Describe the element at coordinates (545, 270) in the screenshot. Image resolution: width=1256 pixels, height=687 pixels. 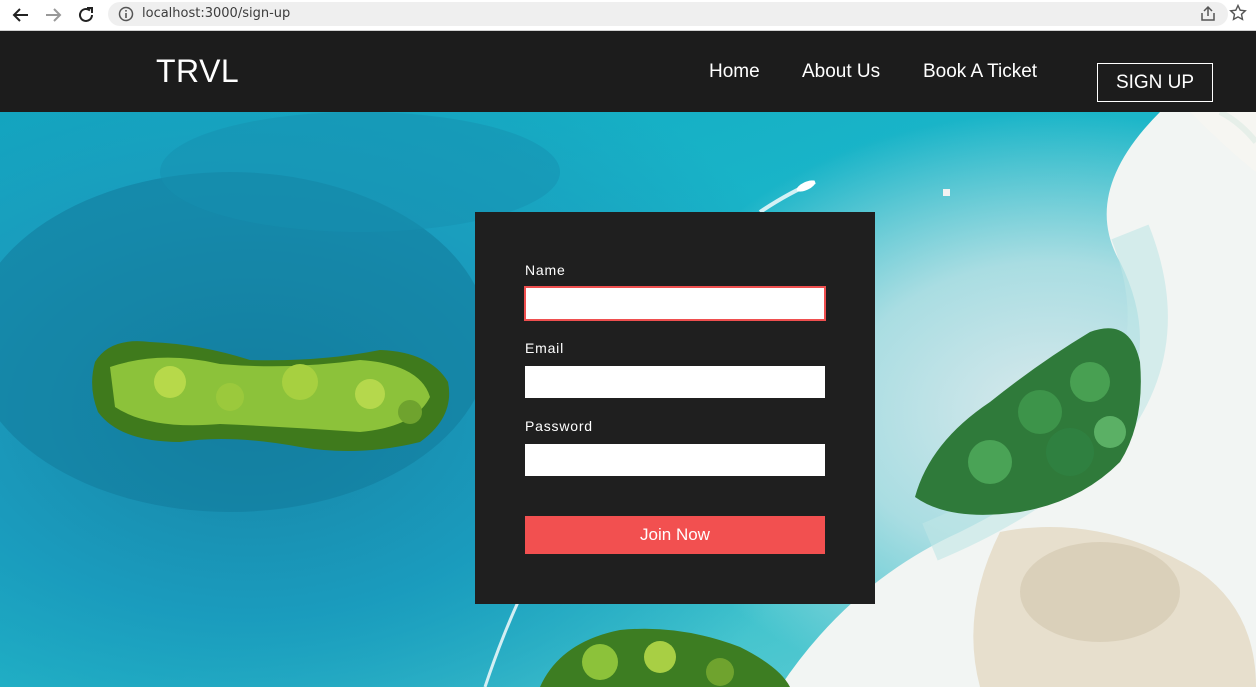
I see `name-label: Name` at that location.